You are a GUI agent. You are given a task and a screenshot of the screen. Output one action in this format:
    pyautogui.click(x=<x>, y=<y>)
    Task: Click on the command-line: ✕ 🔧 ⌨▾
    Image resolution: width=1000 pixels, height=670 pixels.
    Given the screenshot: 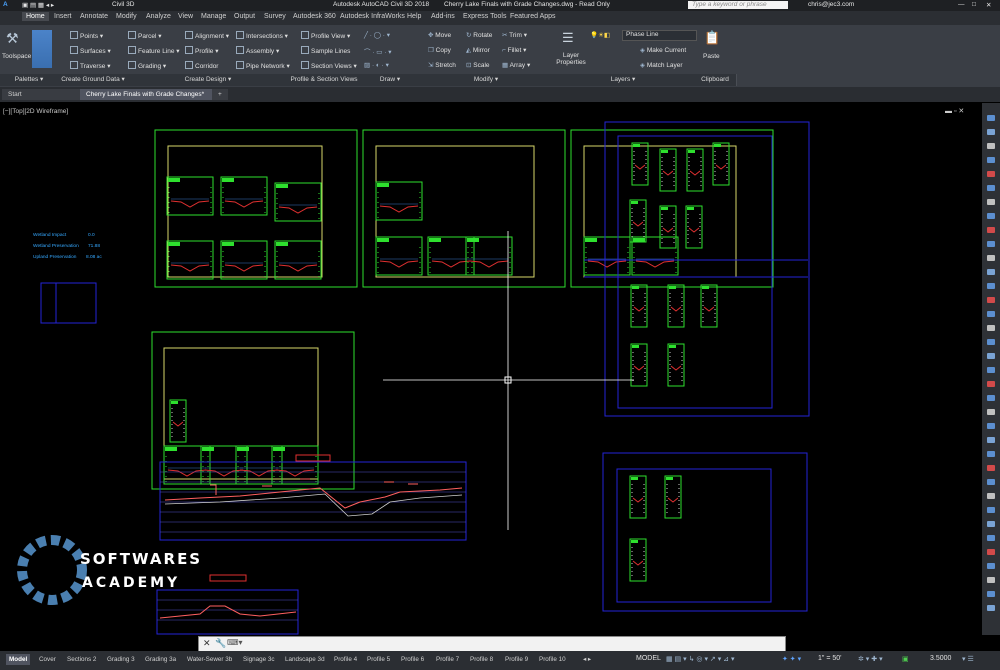 What is the action you would take?
    pyautogui.click(x=492, y=644)
    